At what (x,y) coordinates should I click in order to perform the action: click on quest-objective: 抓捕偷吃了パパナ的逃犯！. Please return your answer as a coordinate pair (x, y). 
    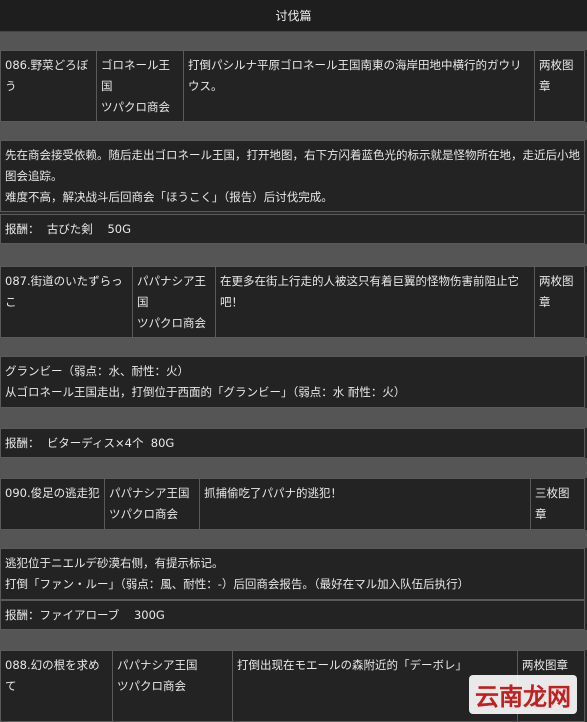
    Looking at the image, I should click on (365, 504).